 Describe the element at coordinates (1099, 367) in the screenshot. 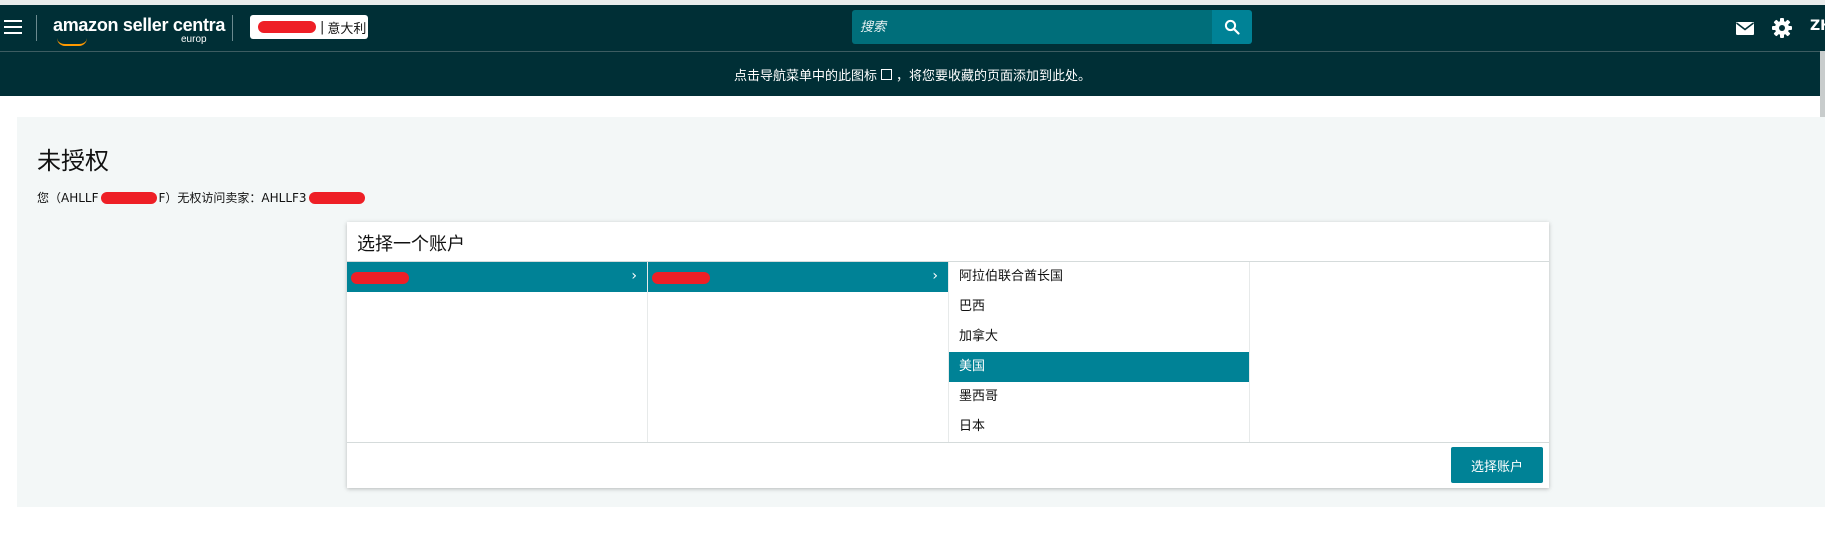

I see `country-option-selected: 美国` at that location.